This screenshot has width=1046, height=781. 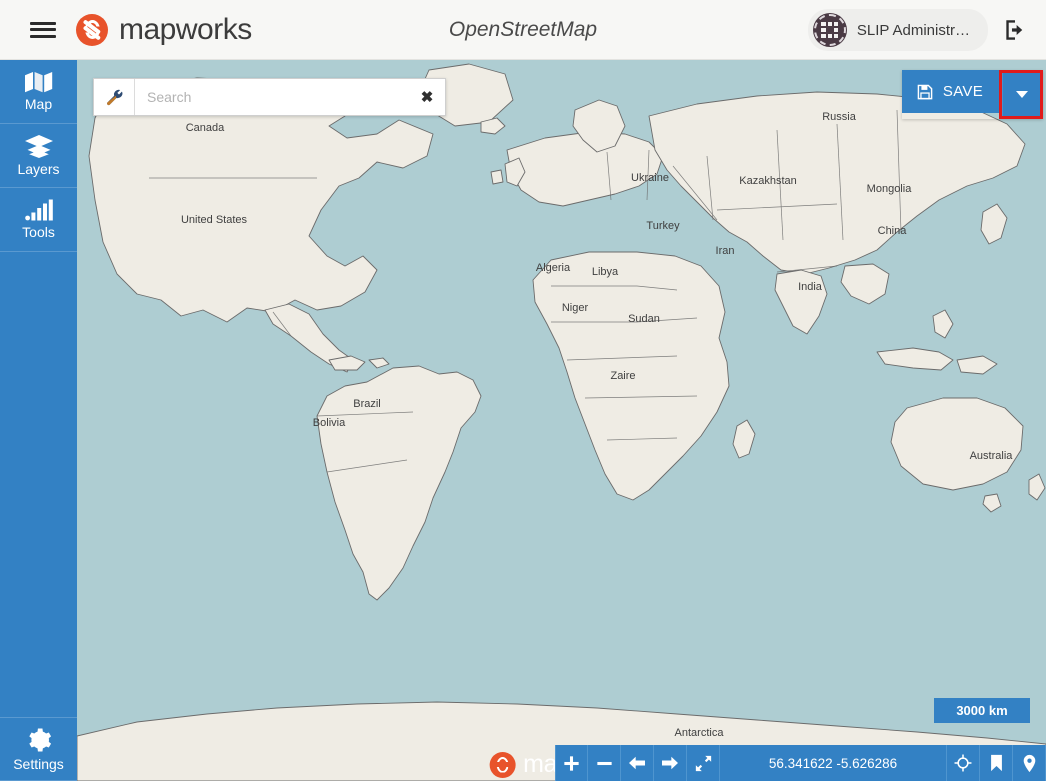 I want to click on plus-icon, so click(x=571, y=763).